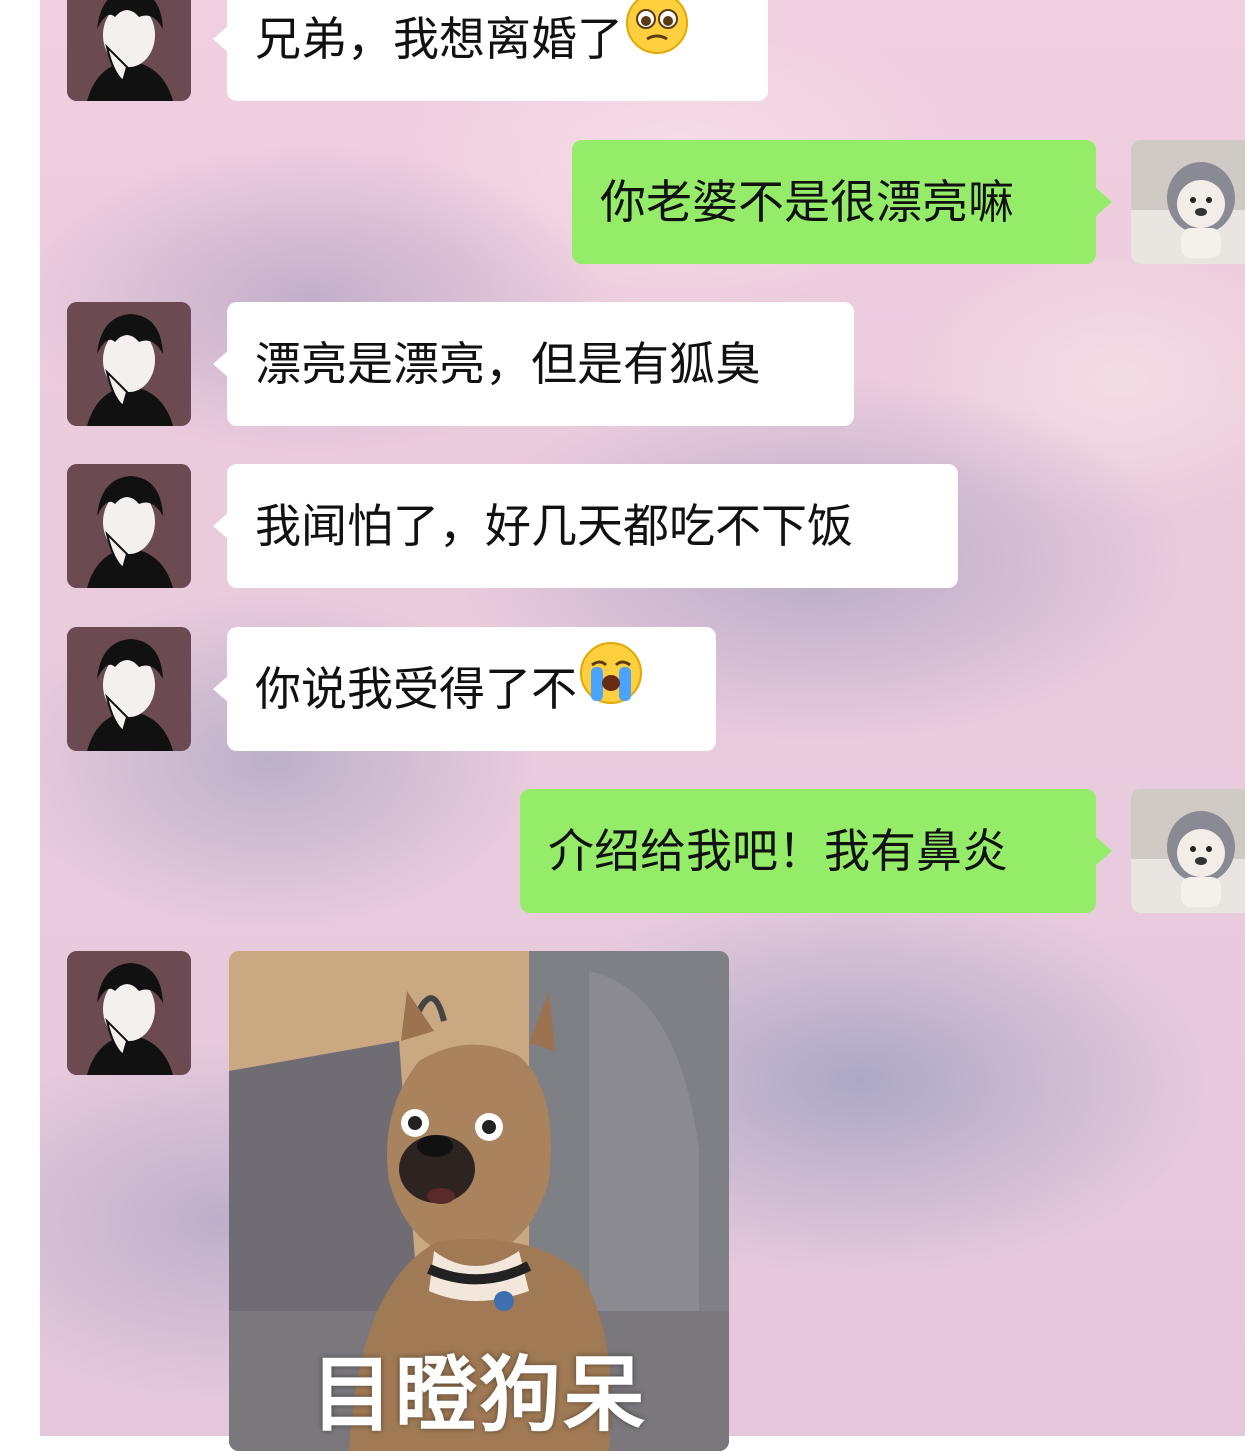  Describe the element at coordinates (479, 1201) in the screenshot. I see `sticker-image: 目瞪狗呆` at that location.